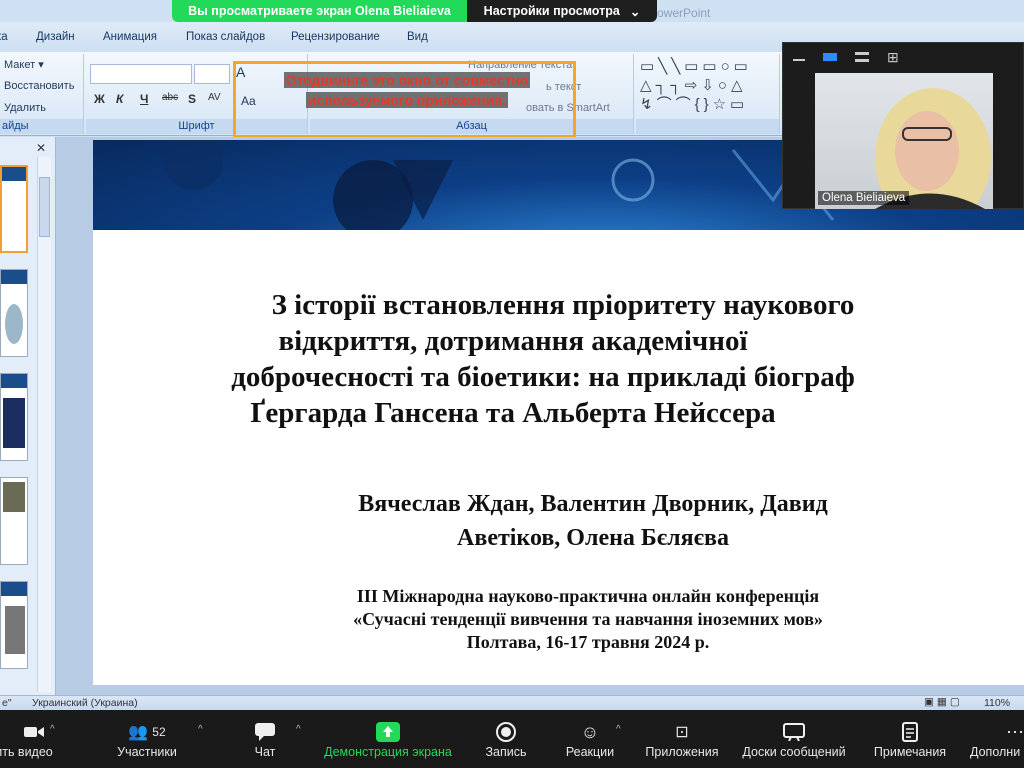  Describe the element at coordinates (99, 99) in the screenshot. I see `bold-button: Ж` at that location.